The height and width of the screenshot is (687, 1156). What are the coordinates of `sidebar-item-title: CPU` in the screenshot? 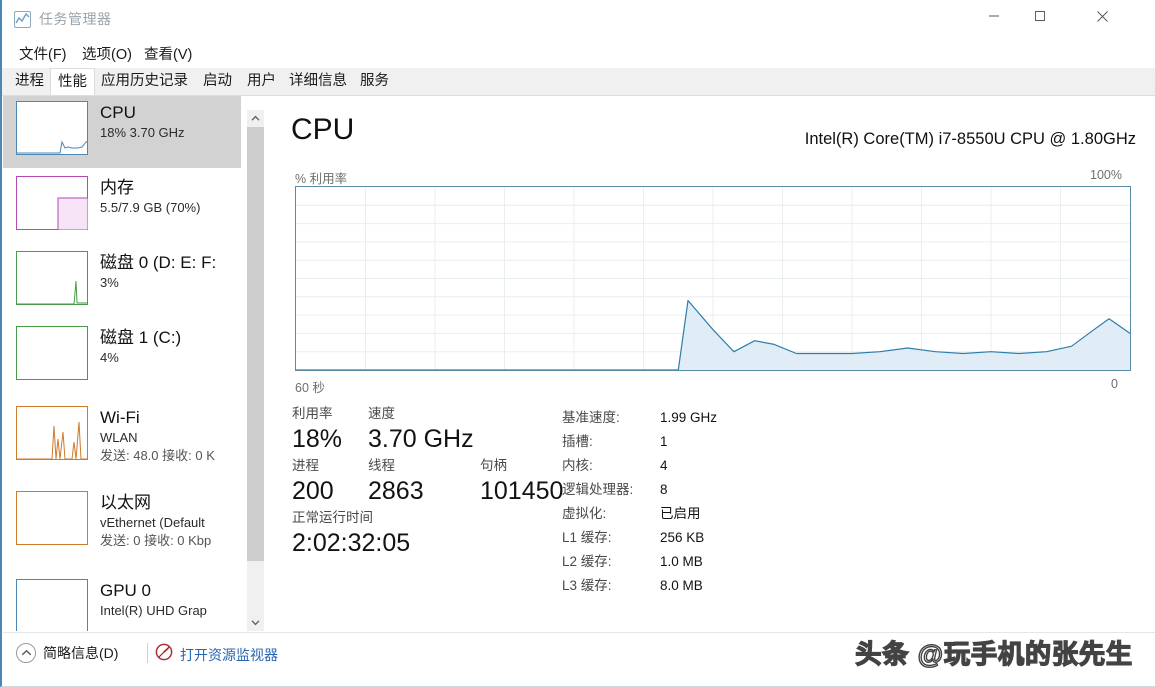 It's located at (118, 112).